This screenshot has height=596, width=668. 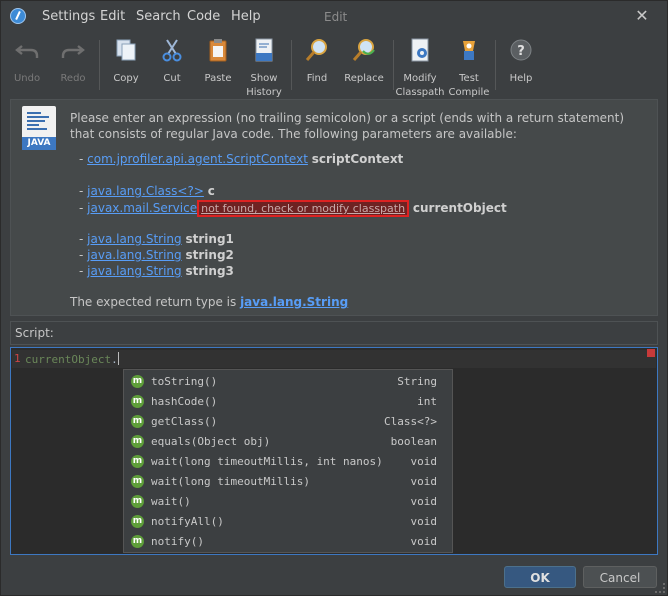 I want to click on modify-classpath-button: Modify Classpath, so click(x=420, y=65).